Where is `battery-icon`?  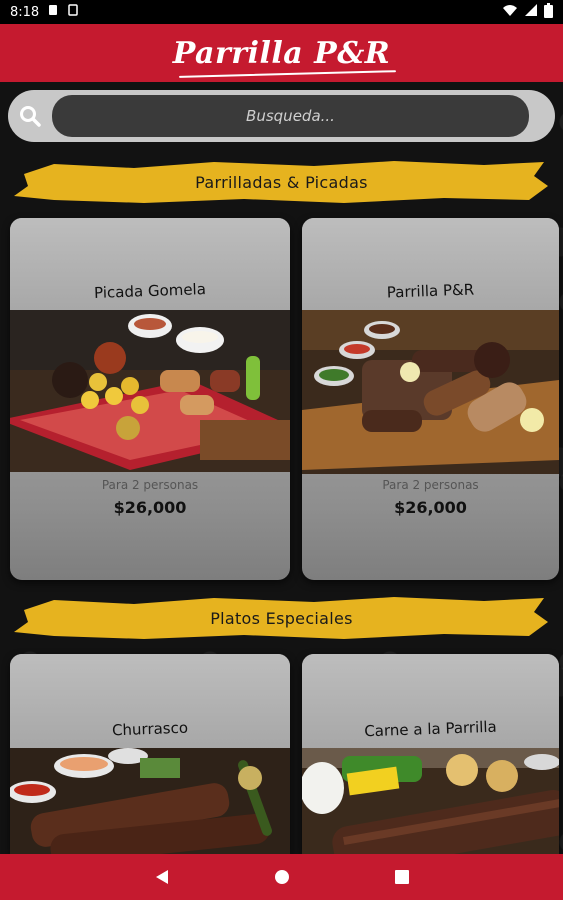
battery-icon is located at coordinates (548, 12).